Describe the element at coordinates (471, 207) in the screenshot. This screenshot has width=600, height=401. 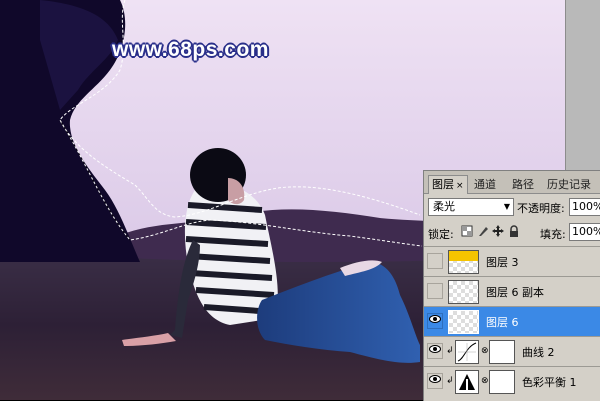
I see `blend-mode-select: 柔光 ▼` at that location.